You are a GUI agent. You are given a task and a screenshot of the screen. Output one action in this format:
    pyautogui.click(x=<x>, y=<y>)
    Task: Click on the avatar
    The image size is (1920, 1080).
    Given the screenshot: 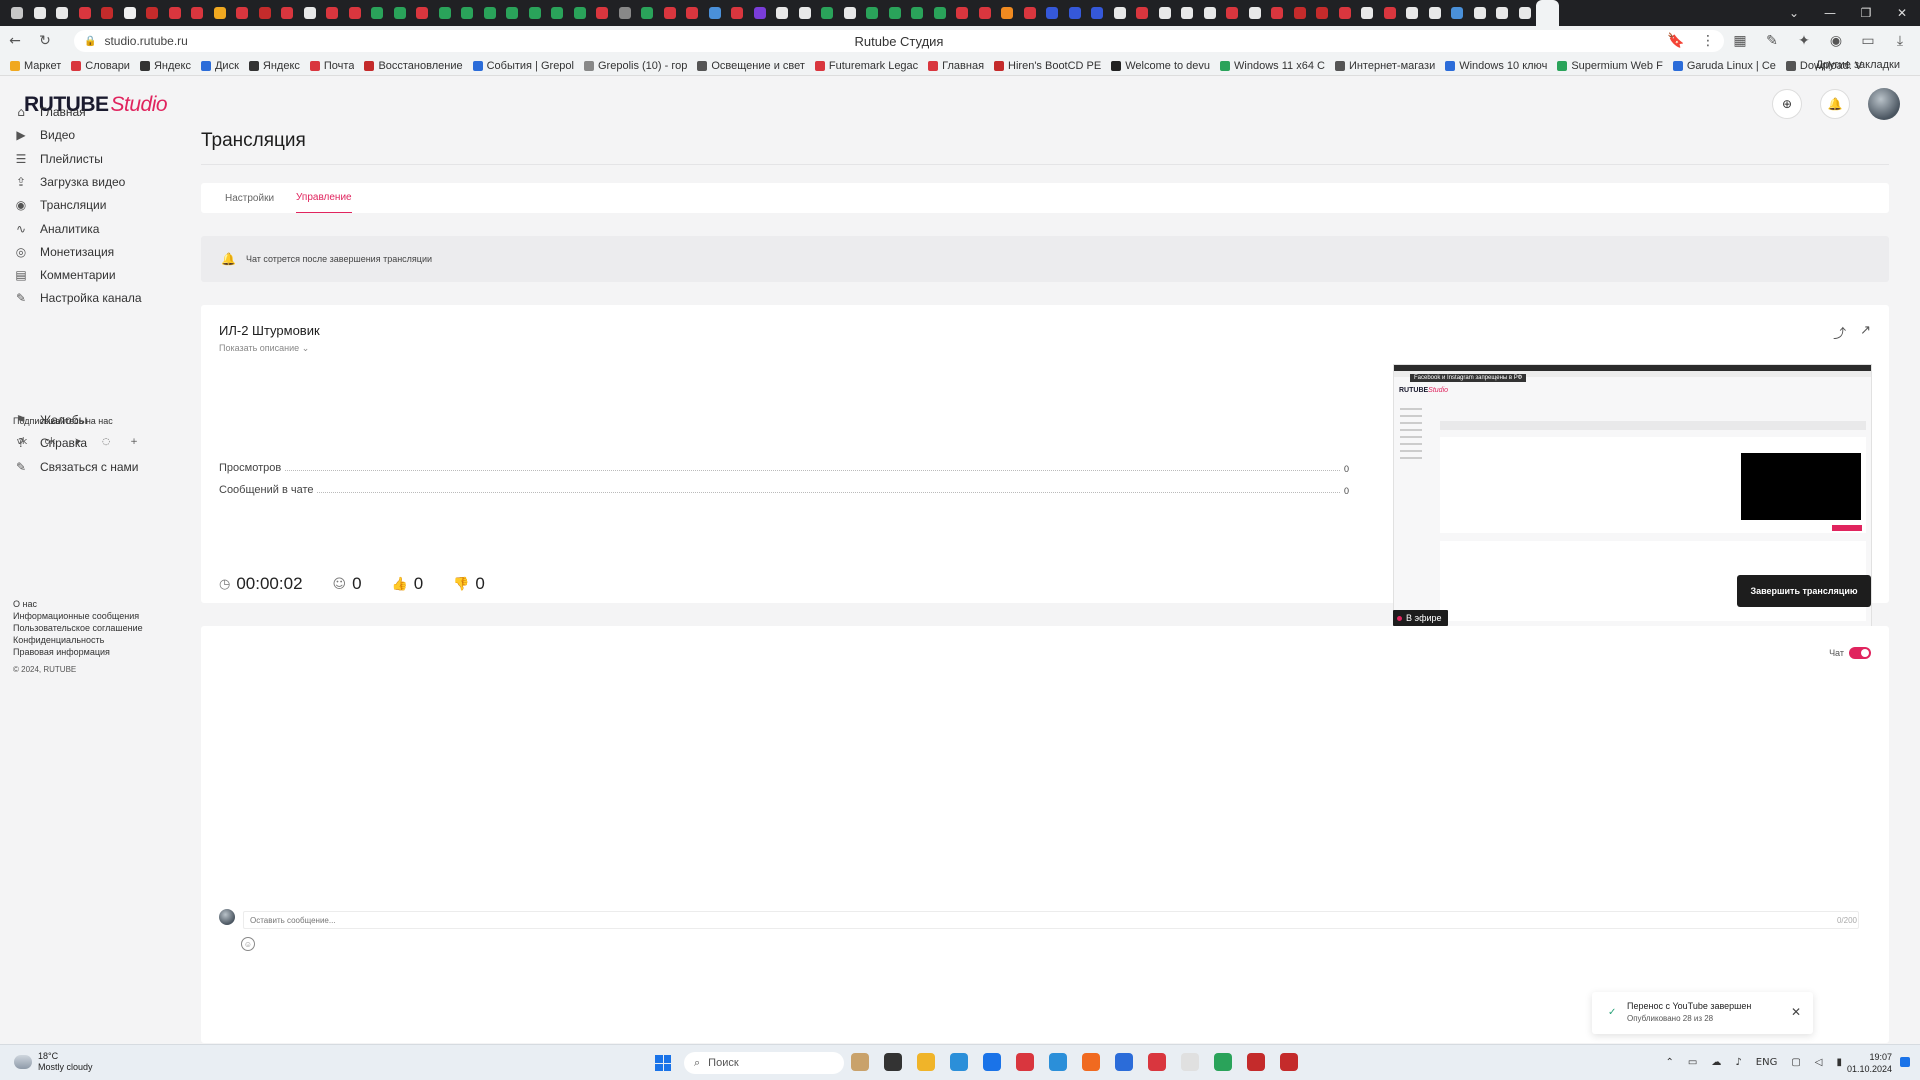 What is the action you would take?
    pyautogui.click(x=1884, y=104)
    